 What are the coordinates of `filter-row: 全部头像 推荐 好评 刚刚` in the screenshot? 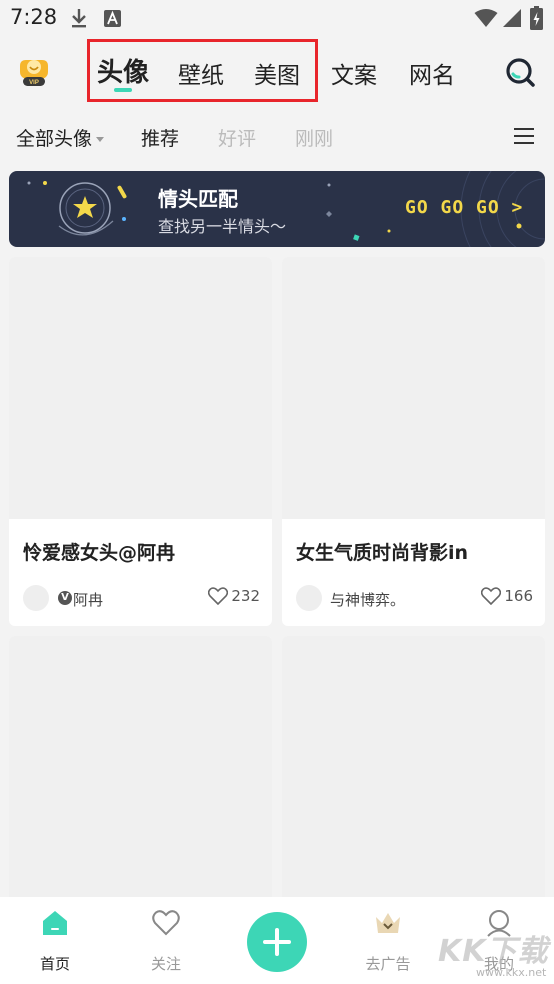 It's located at (277, 136).